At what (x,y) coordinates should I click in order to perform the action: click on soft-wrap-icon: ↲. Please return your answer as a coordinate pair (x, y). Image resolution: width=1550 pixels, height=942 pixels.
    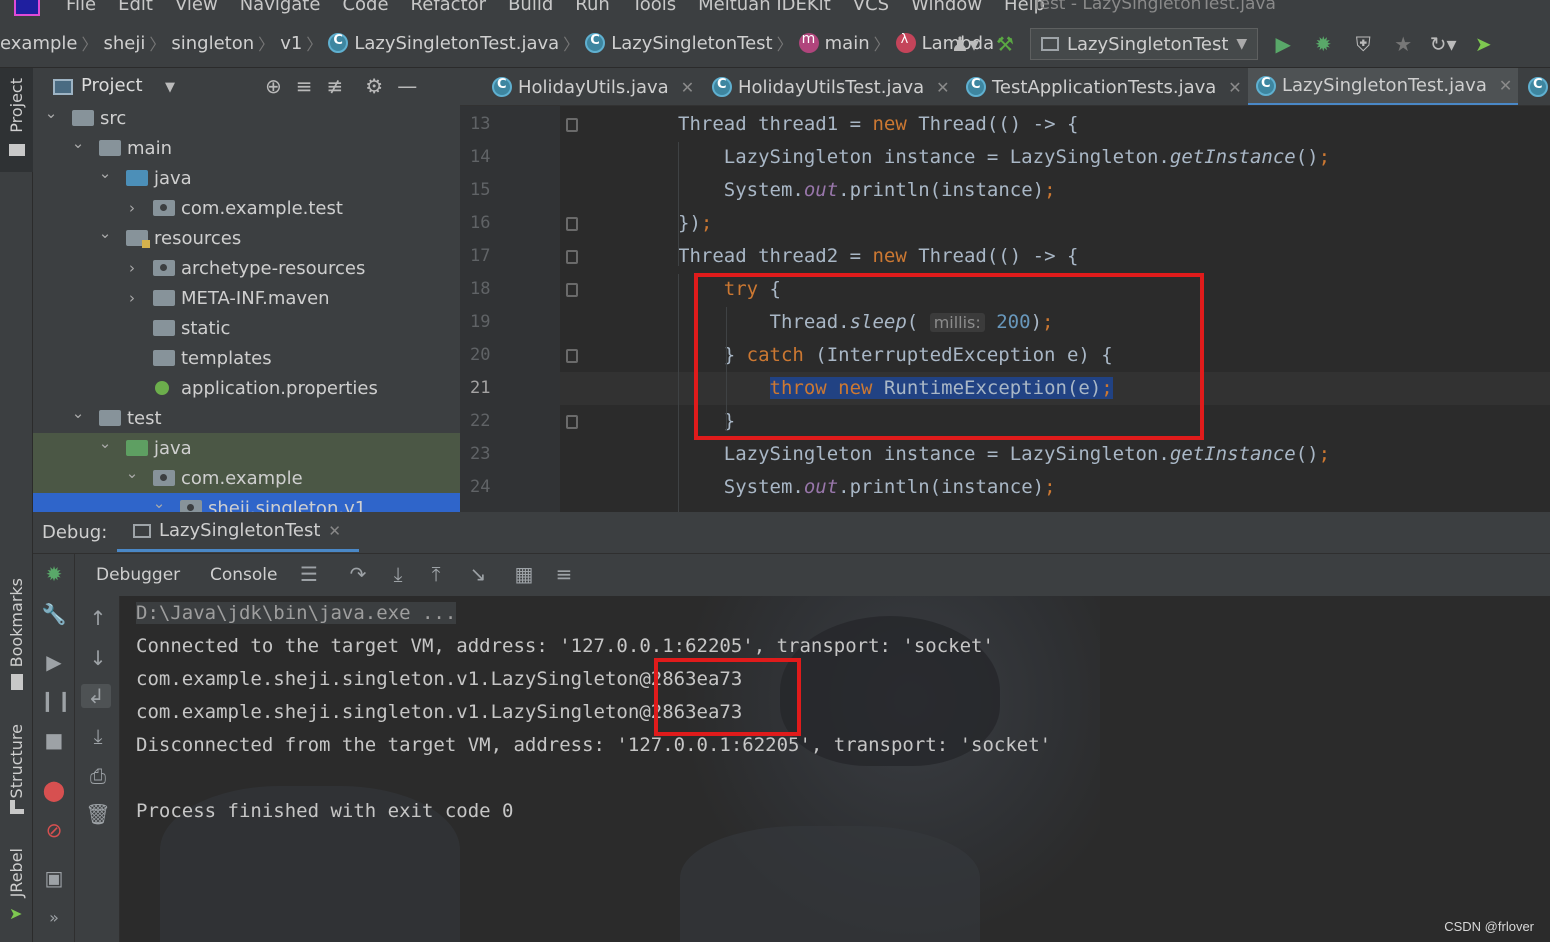
    Looking at the image, I should click on (96, 696).